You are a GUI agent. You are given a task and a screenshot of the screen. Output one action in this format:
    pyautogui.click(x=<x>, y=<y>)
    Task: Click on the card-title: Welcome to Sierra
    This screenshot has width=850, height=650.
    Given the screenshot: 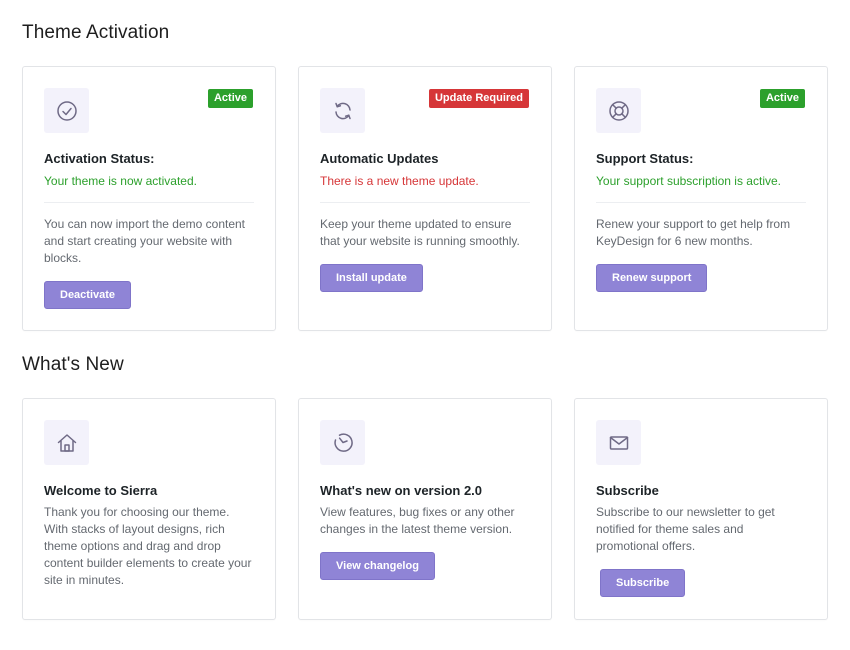 What is the action you would take?
    pyautogui.click(x=101, y=490)
    